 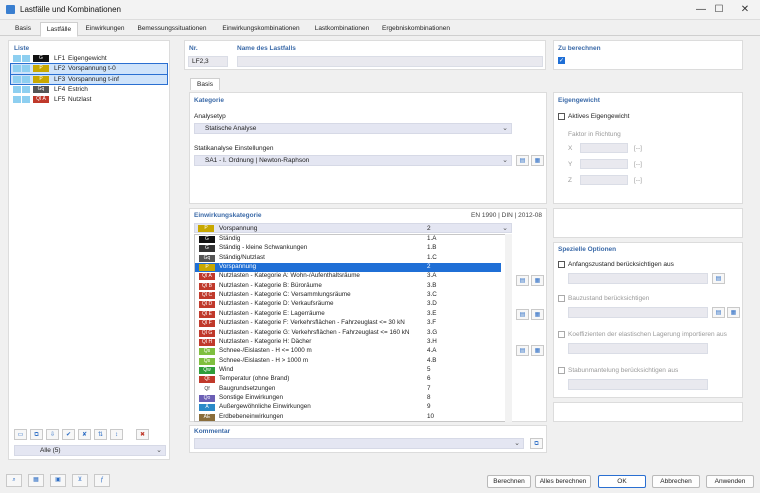 What do you see at coordinates (348, 258) in the screenshot?
I see `list-item: Gq Ständig/Nutzlast 1.C` at bounding box center [348, 258].